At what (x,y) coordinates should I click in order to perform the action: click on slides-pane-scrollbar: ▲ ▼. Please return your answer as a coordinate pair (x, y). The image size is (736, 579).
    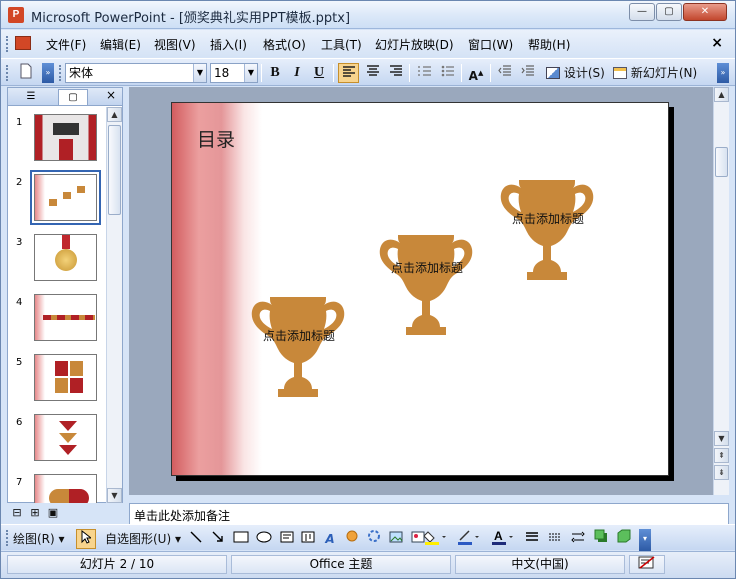
    Looking at the image, I should click on (114, 305).